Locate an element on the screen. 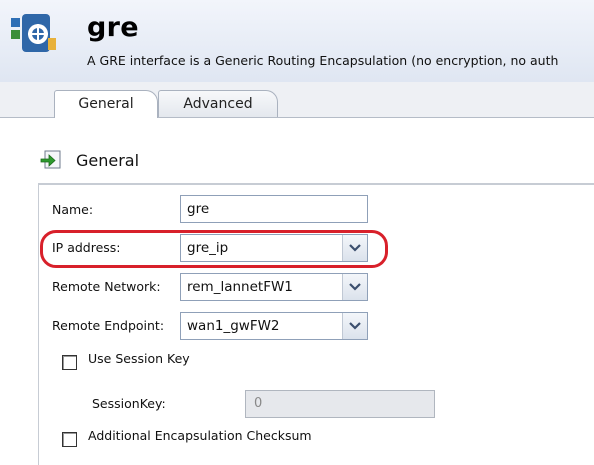 The width and height of the screenshot is (594, 465). additional-checksum-checkbox is located at coordinates (69, 439).